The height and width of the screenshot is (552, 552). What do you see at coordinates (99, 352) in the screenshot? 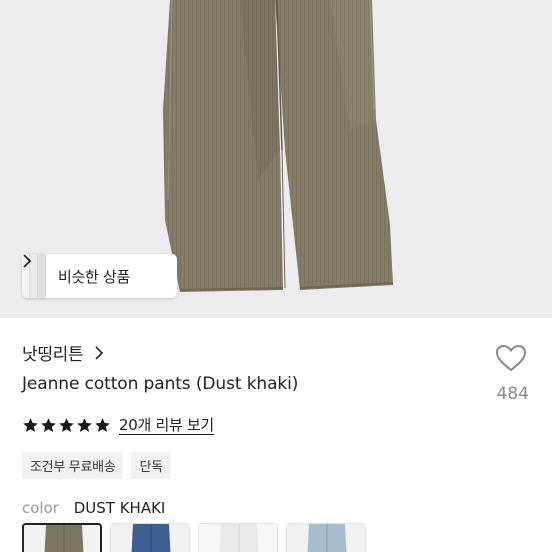
I see `chevron-right-icon` at bounding box center [99, 352].